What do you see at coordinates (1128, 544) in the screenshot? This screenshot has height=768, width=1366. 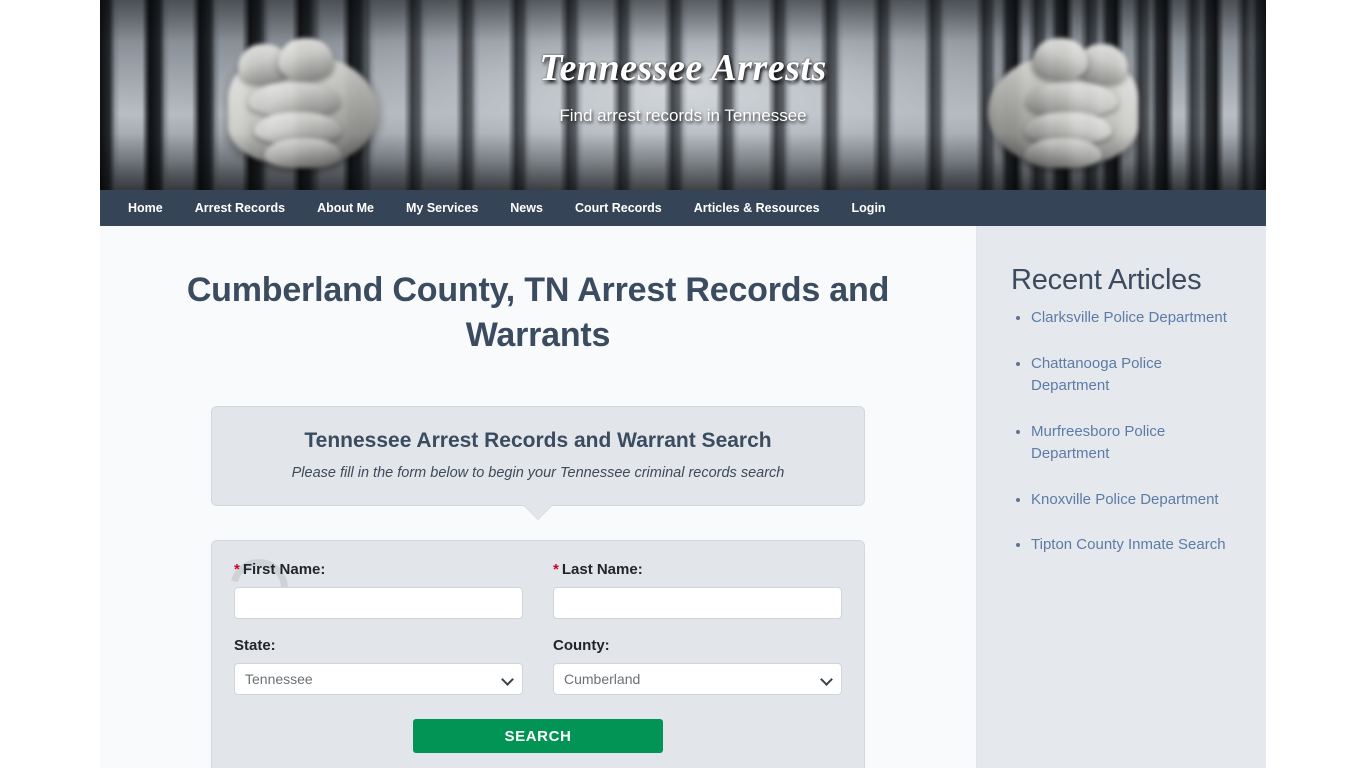 I see `article-link: Tipton County Inmate Search` at bounding box center [1128, 544].